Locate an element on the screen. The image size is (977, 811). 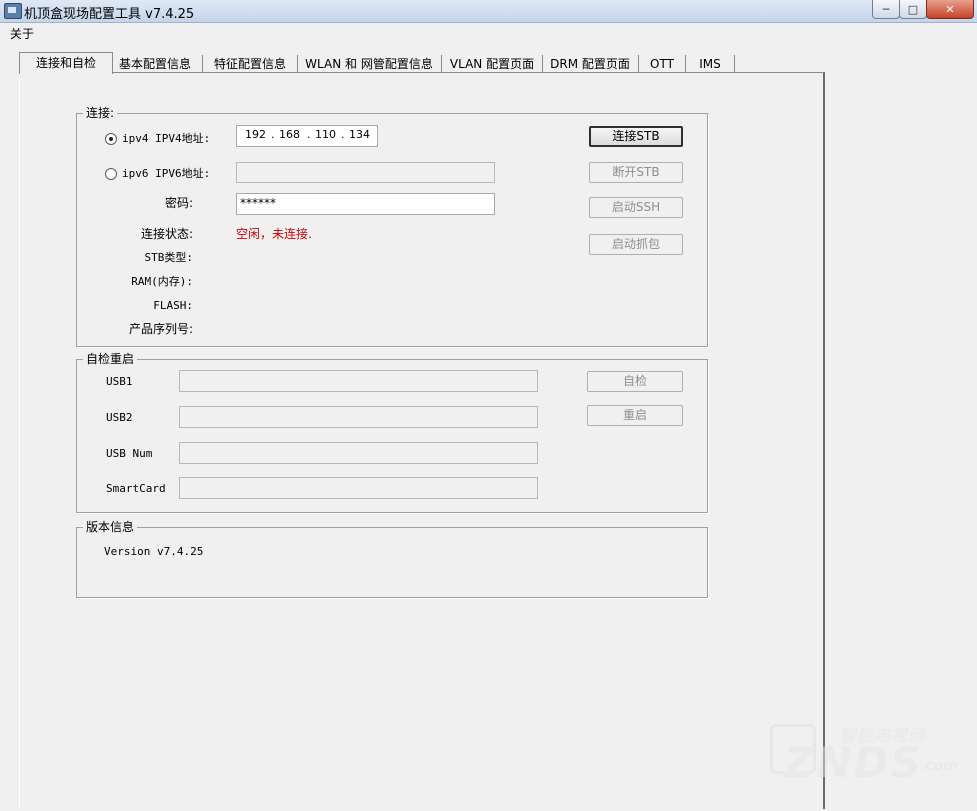
app-icon is located at coordinates (13, 11).